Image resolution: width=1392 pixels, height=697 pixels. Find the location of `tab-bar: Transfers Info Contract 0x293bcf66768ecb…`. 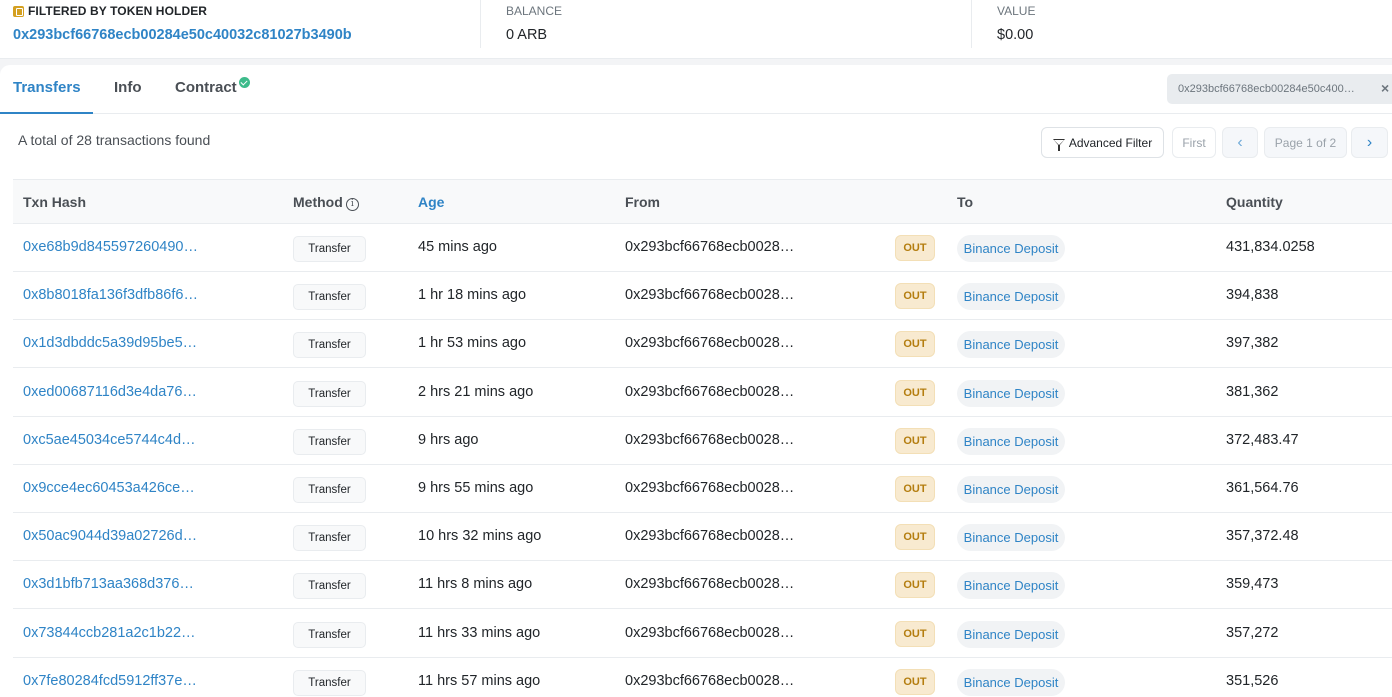

tab-bar: Transfers Info Contract 0x293bcf66768ecb… is located at coordinates (696, 89).